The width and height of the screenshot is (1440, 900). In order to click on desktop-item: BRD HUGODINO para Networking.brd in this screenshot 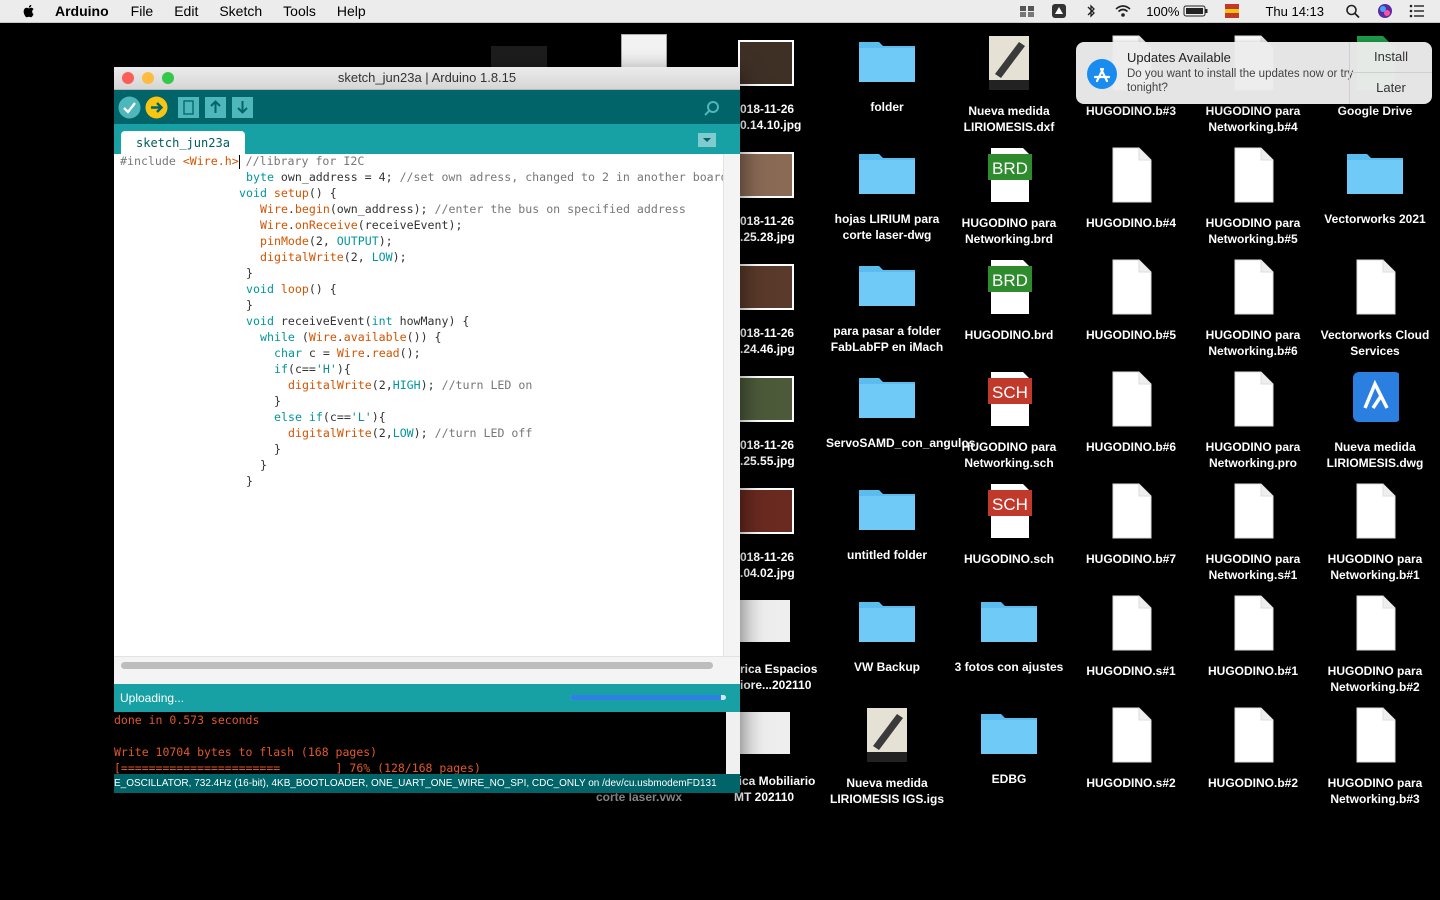, I will do `click(1009, 196)`.